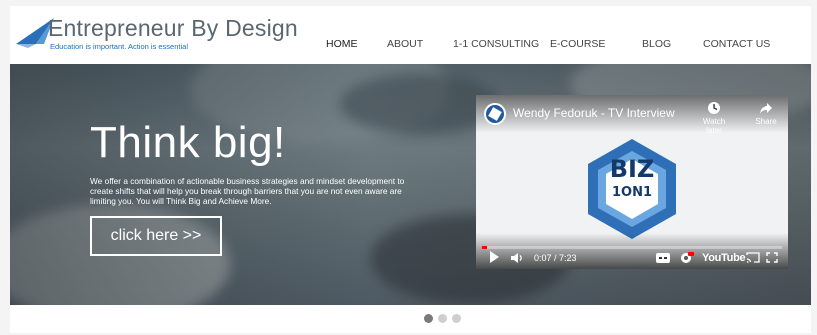 Image resolution: width=817 pixels, height=335 pixels. Describe the element at coordinates (495, 114) in the screenshot. I see `channel-avatar` at that location.